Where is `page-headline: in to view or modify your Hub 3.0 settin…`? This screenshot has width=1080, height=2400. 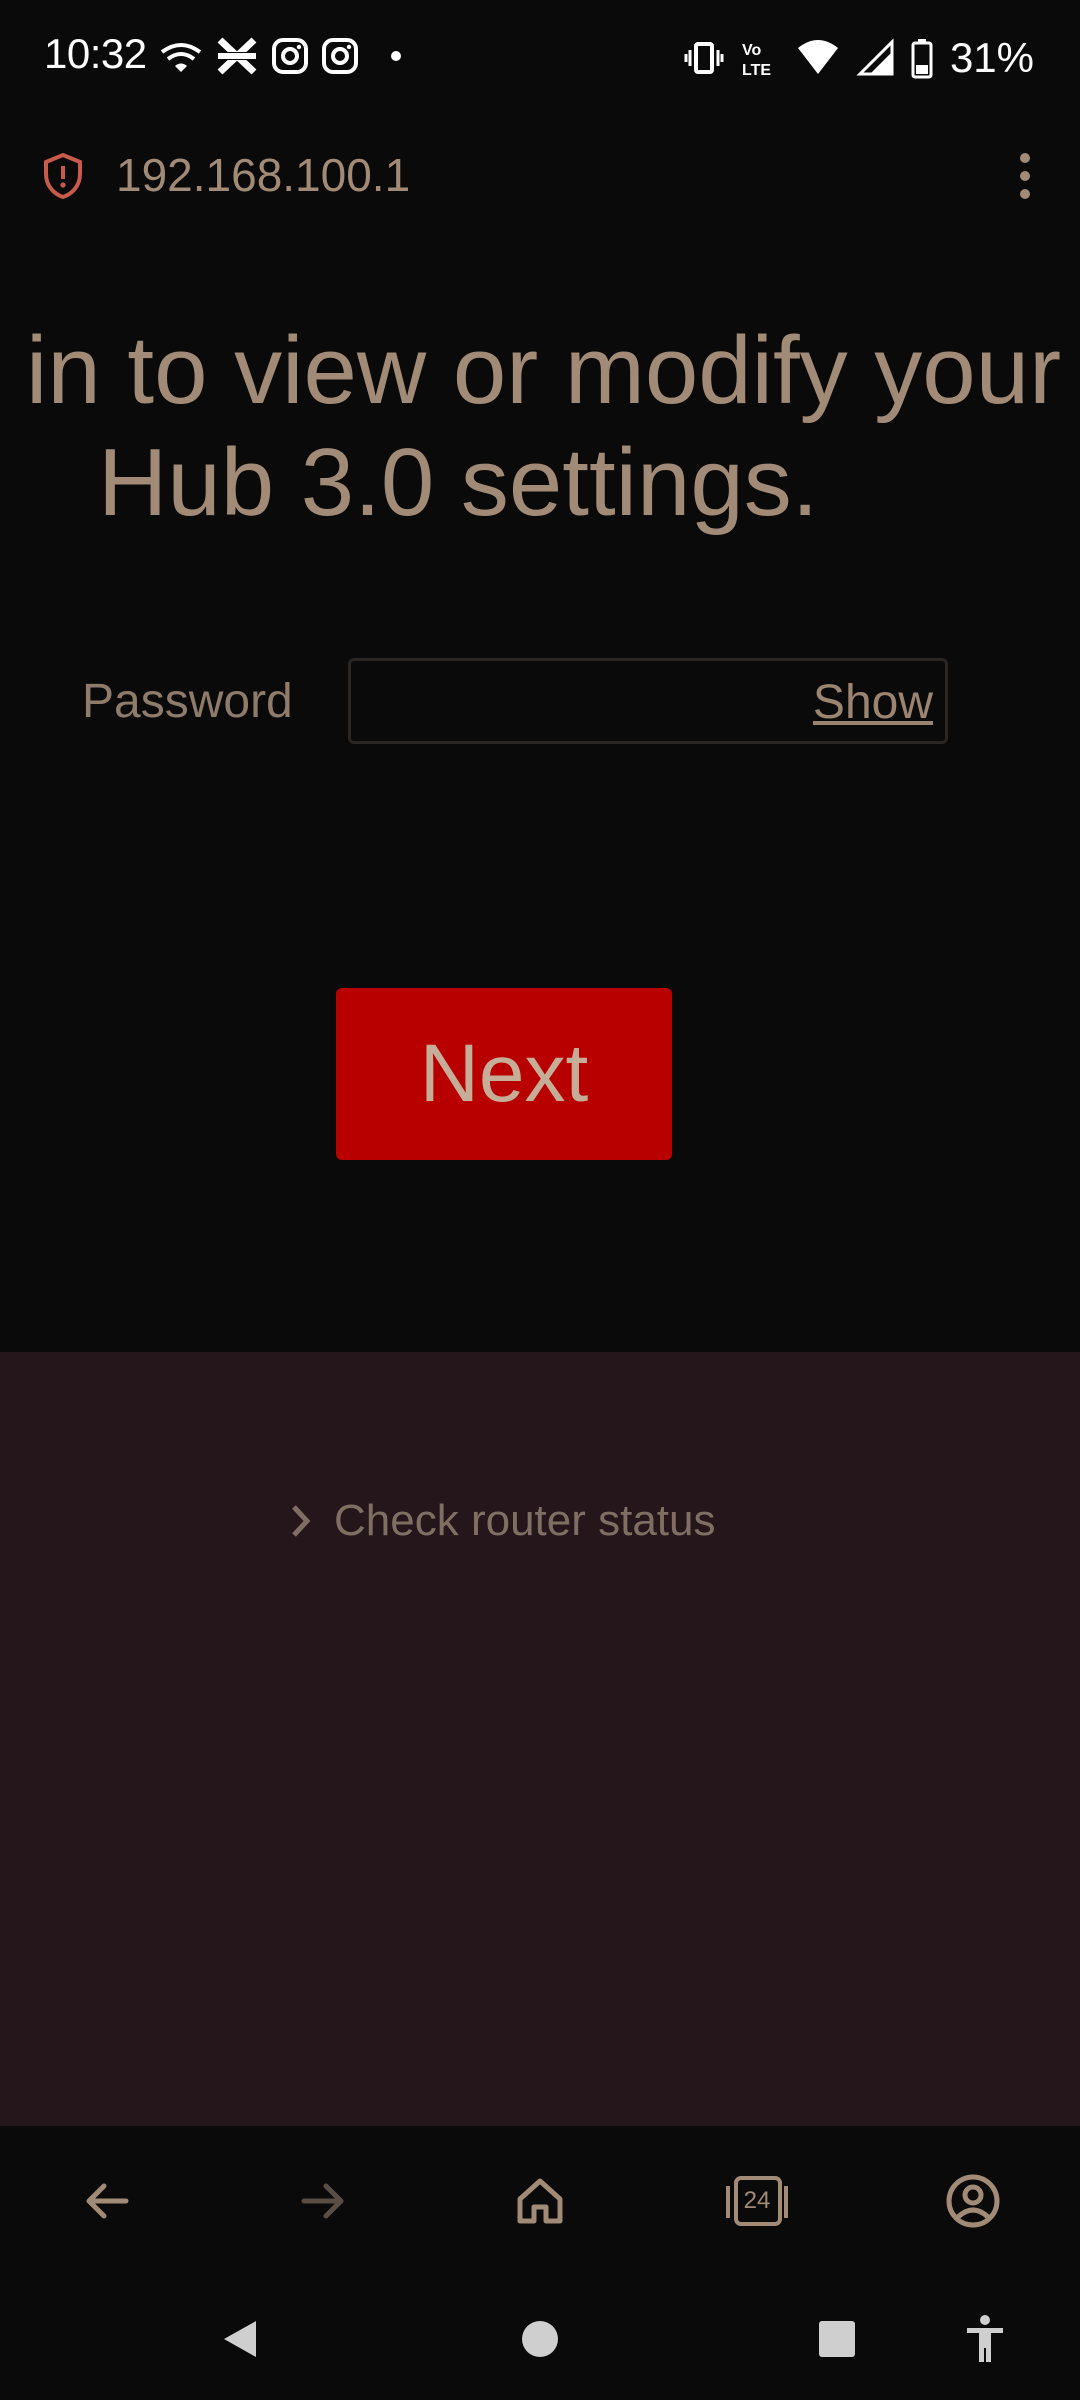
page-headline: in to view or modify your Hub 3.0 settin… is located at coordinates (540, 436).